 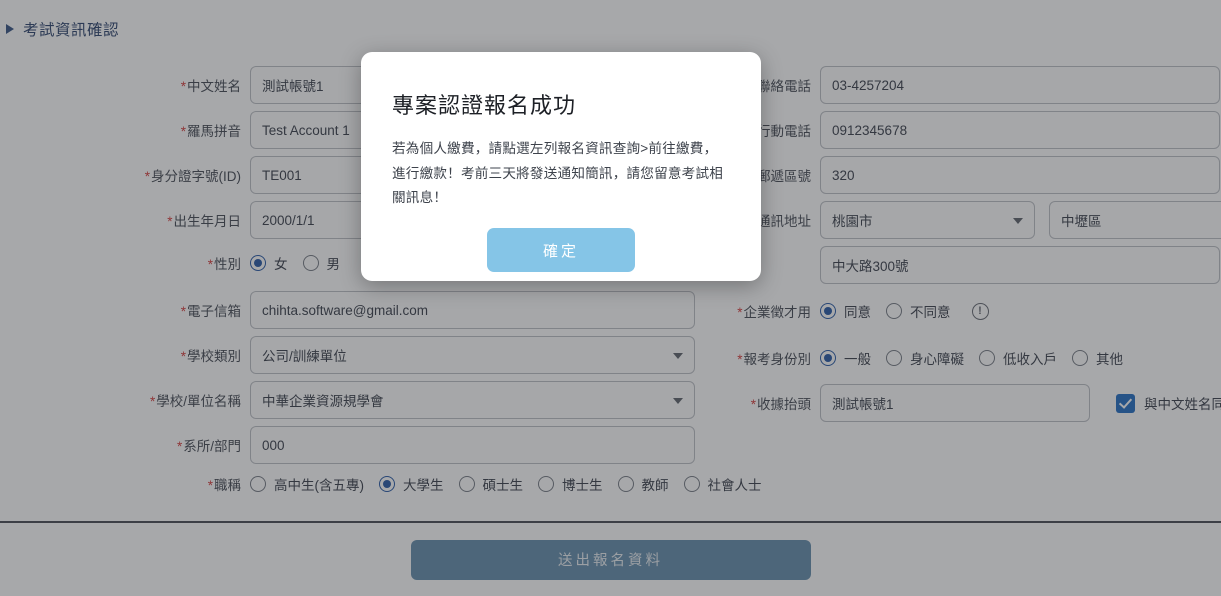 What do you see at coordinates (484, 105) in the screenshot?
I see `modal-title: 專案認證報名成功` at bounding box center [484, 105].